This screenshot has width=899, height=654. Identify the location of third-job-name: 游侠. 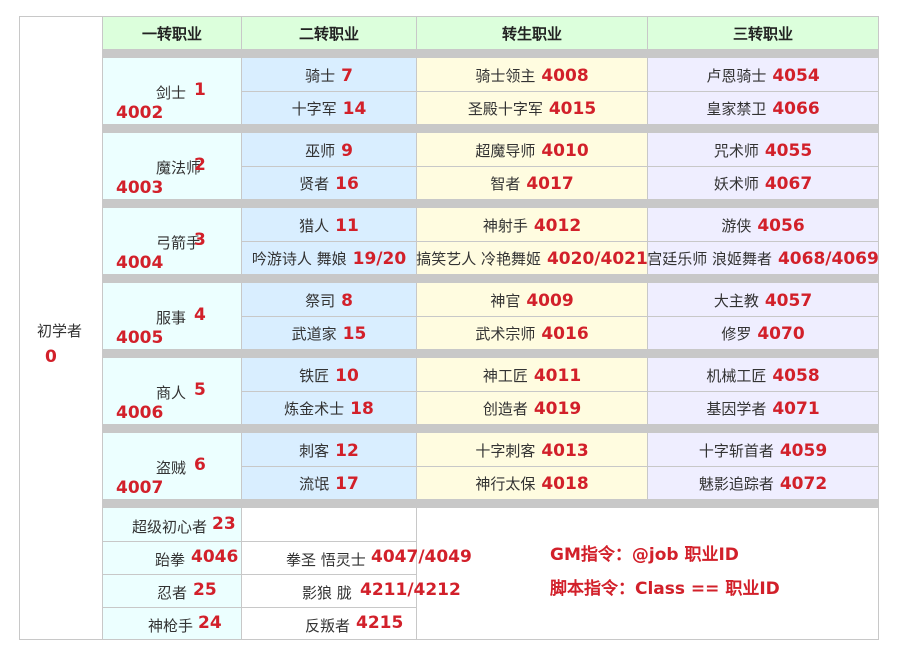
(736, 226).